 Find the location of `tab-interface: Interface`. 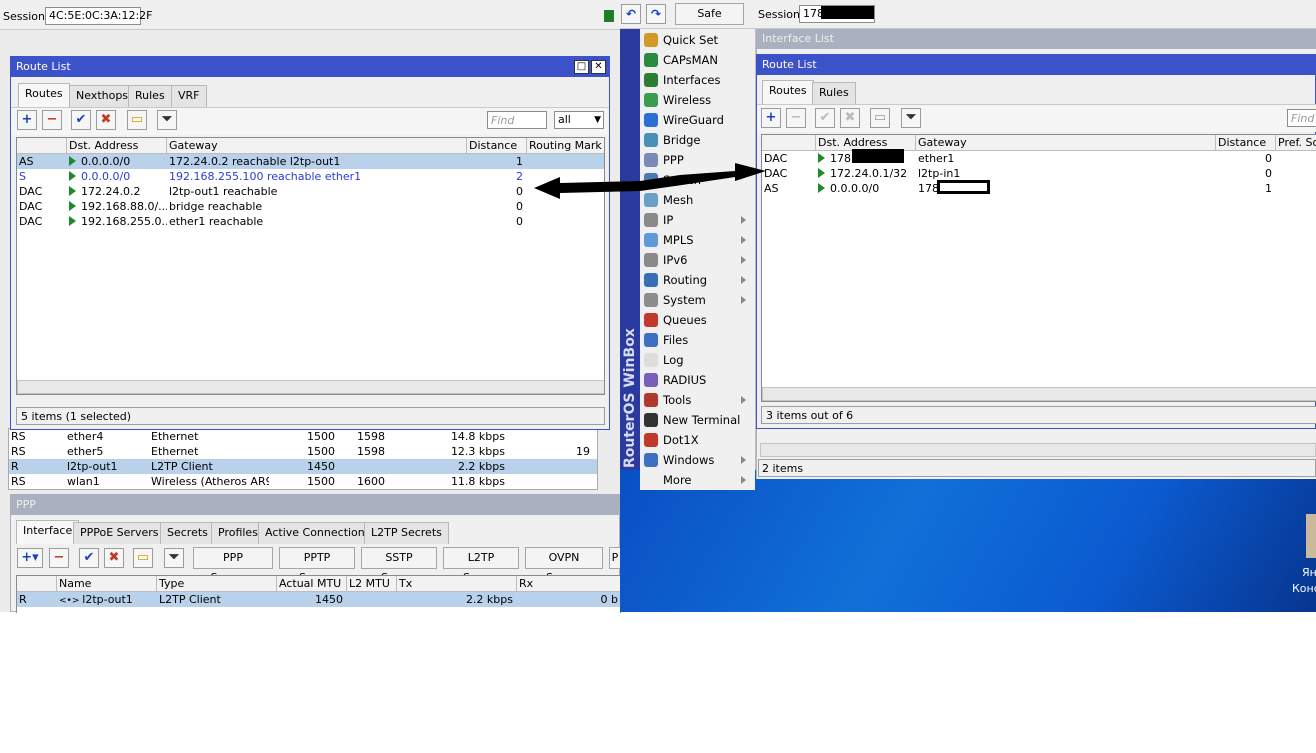

tab-interface: Interface is located at coordinates (48, 532).